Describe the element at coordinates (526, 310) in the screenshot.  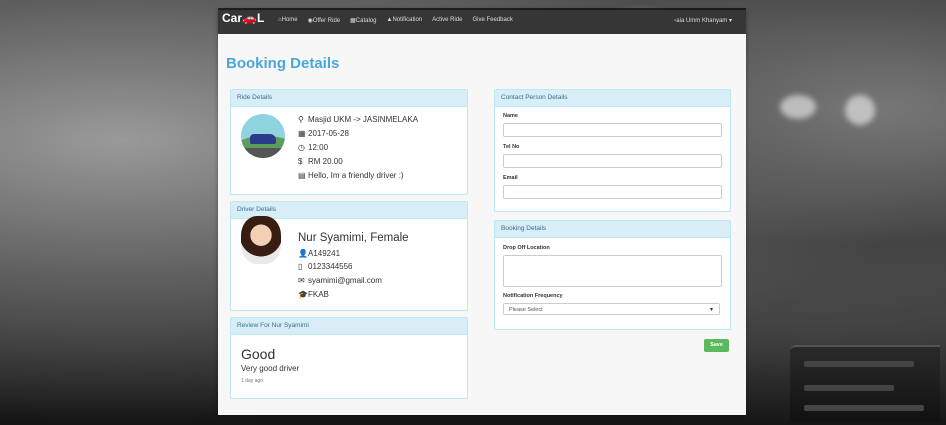
I see `frequency-select-value: Please Select` at that location.